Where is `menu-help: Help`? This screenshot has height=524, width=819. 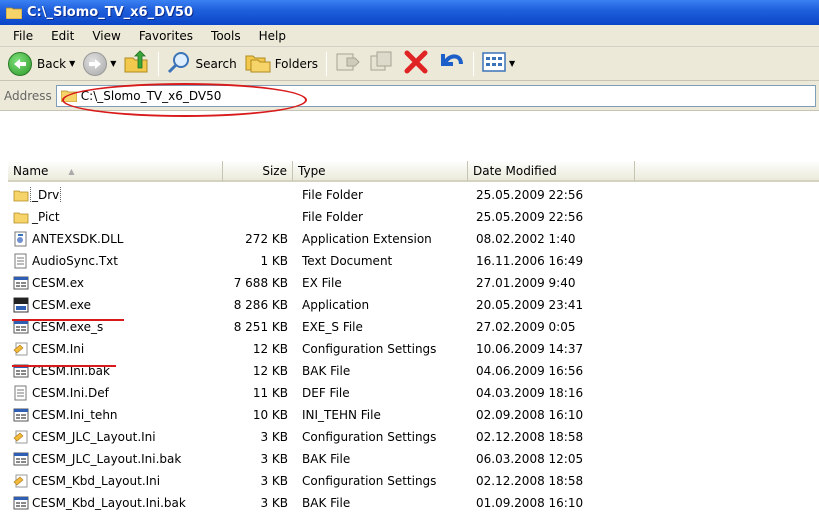 menu-help: Help is located at coordinates (272, 36).